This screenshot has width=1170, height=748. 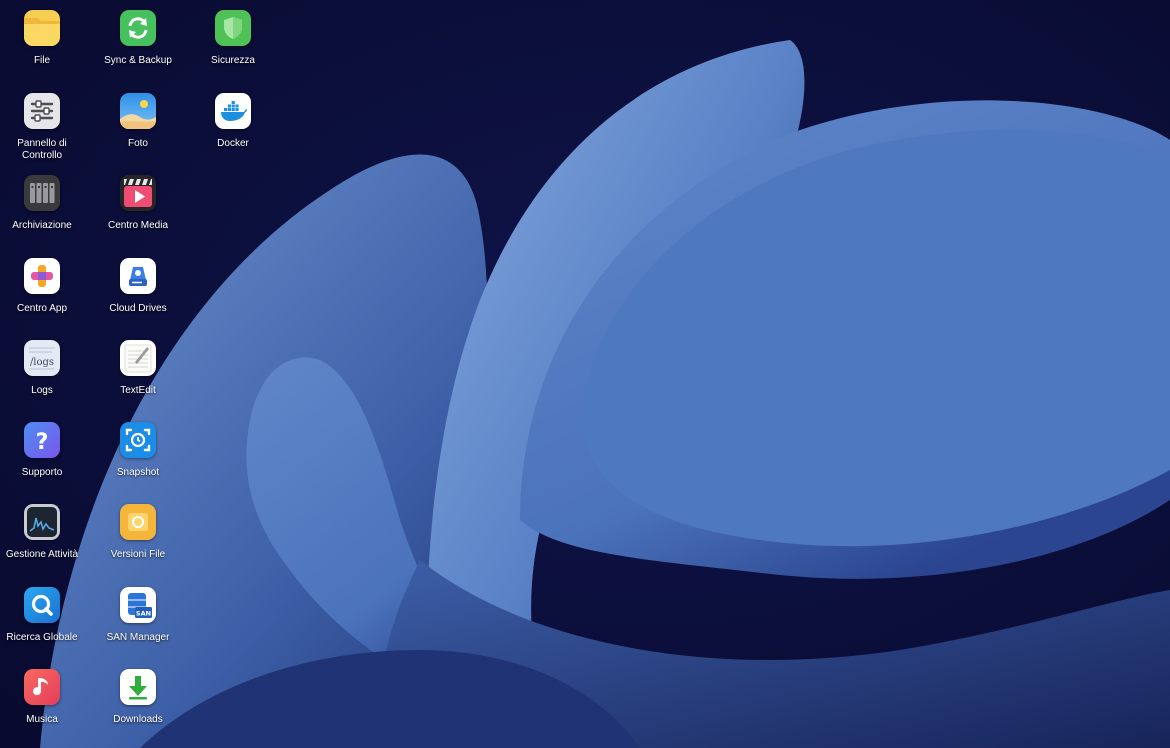 I want to click on desktop-icon-activity-monitor: Gestione Attività, so click(x=44, y=532).